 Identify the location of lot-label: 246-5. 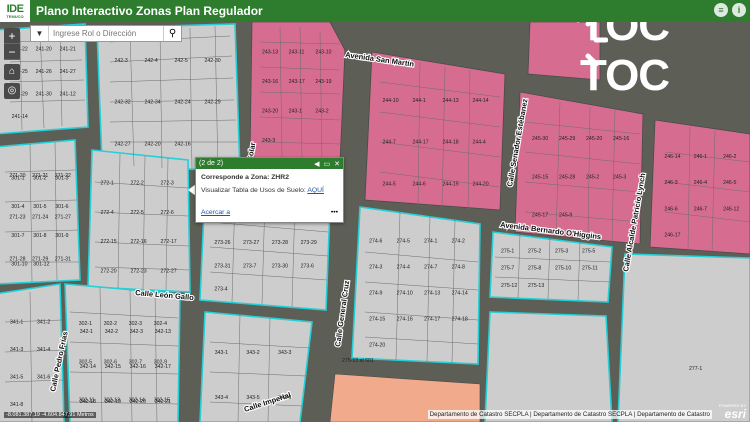
(729, 183).